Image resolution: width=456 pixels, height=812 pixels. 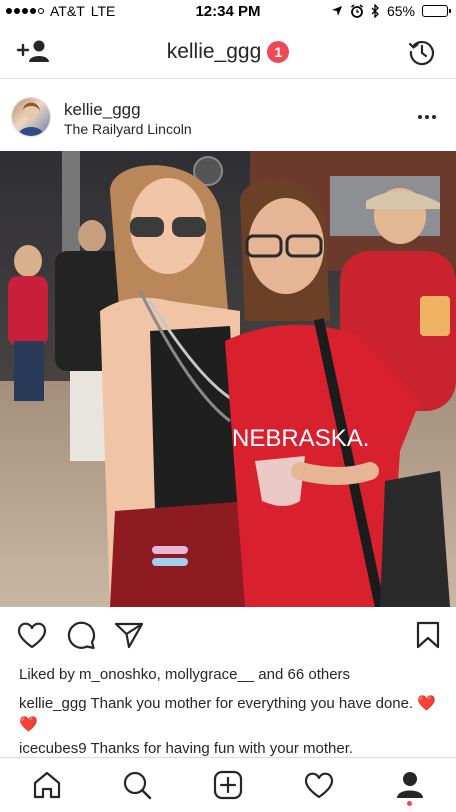 I want to click on likes-prefix: Liked by, so click(x=49, y=674).